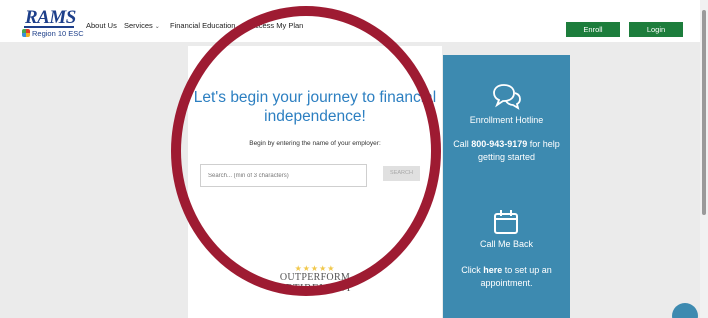 The image size is (708, 318). I want to click on employer-search-input, so click(283, 175).